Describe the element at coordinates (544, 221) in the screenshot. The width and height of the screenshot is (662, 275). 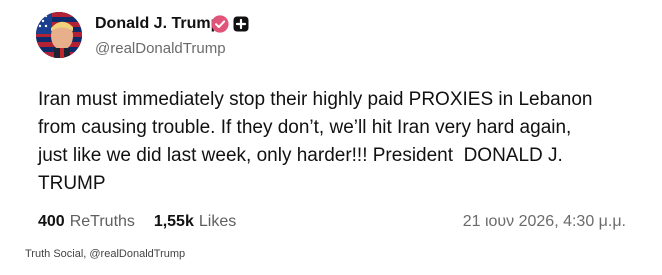
I see `post-timestamp: 21 ιουν 2026, 4:30 μ.μ.` at that location.